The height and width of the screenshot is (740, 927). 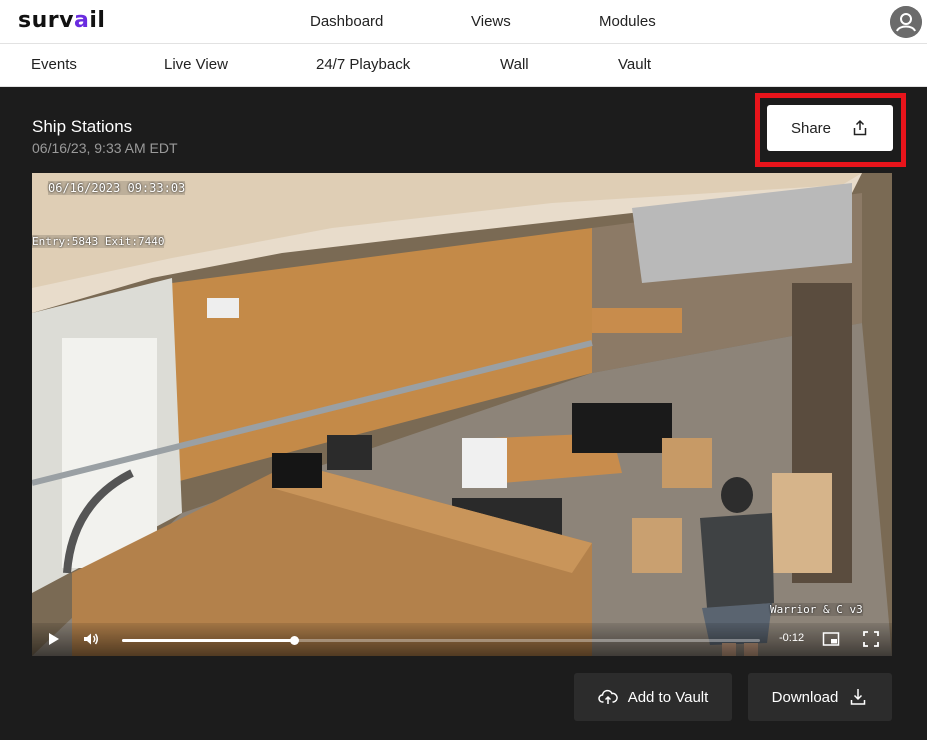 What do you see at coordinates (668, 697) in the screenshot?
I see `add-to-vault-label: Add to Vault` at bounding box center [668, 697].